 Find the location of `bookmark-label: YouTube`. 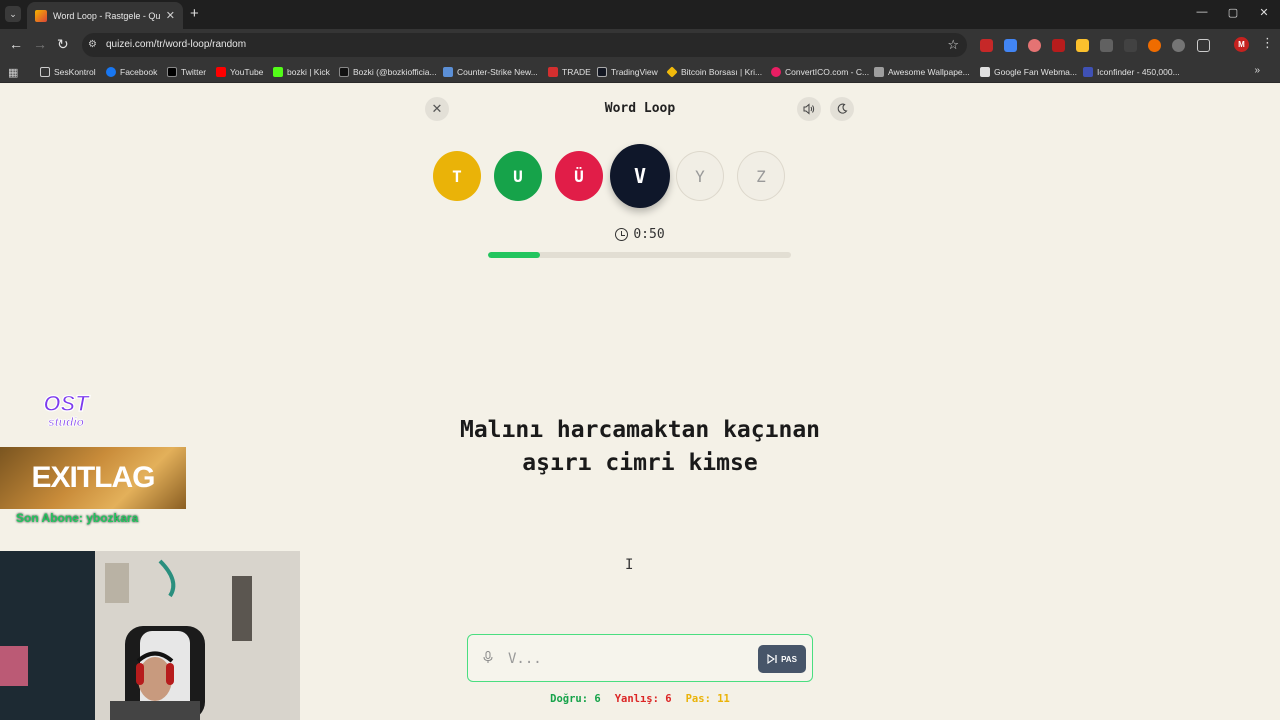

bookmark-label: YouTube is located at coordinates (247, 72).